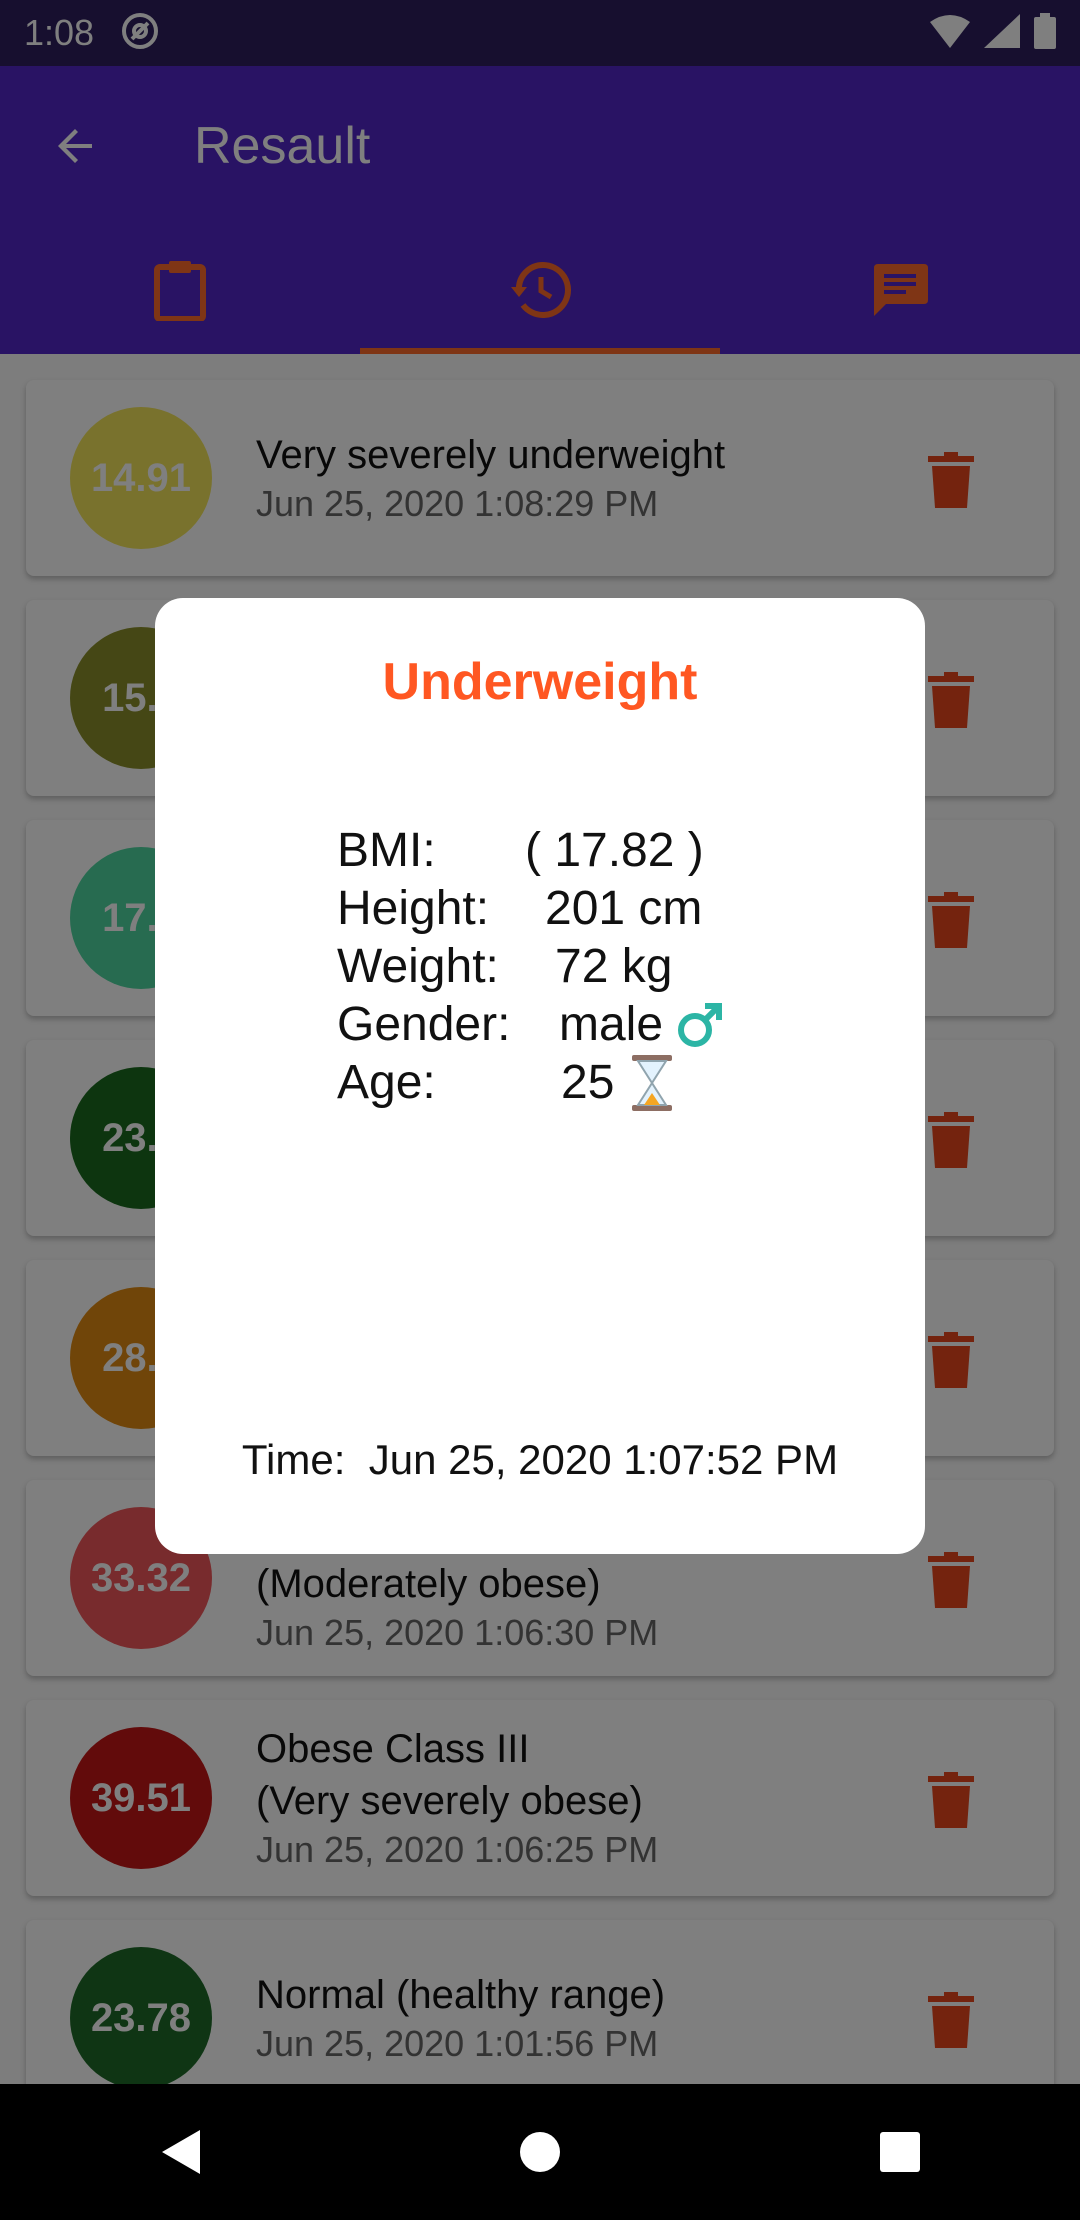 The height and width of the screenshot is (2220, 1080). Describe the element at coordinates (531, 909) in the screenshot. I see `height-row: Height: 201 cm` at that location.